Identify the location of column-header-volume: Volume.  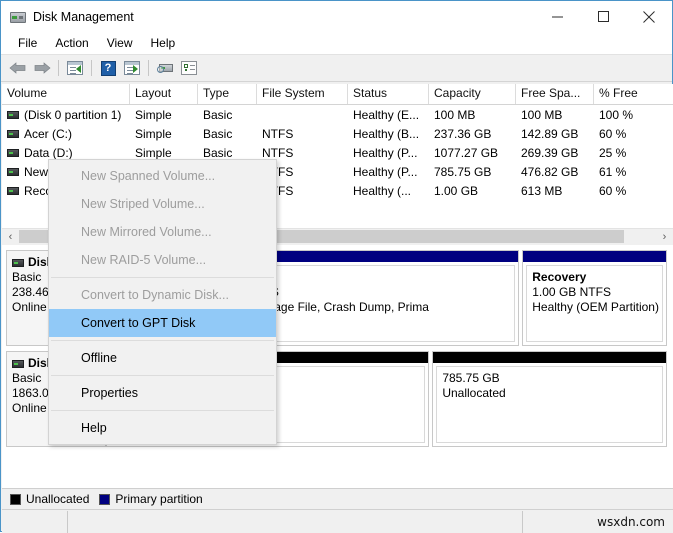
(66, 94).